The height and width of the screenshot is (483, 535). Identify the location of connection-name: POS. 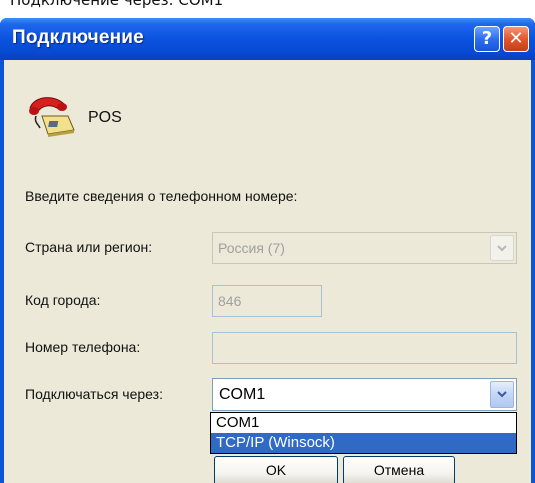
(105, 117).